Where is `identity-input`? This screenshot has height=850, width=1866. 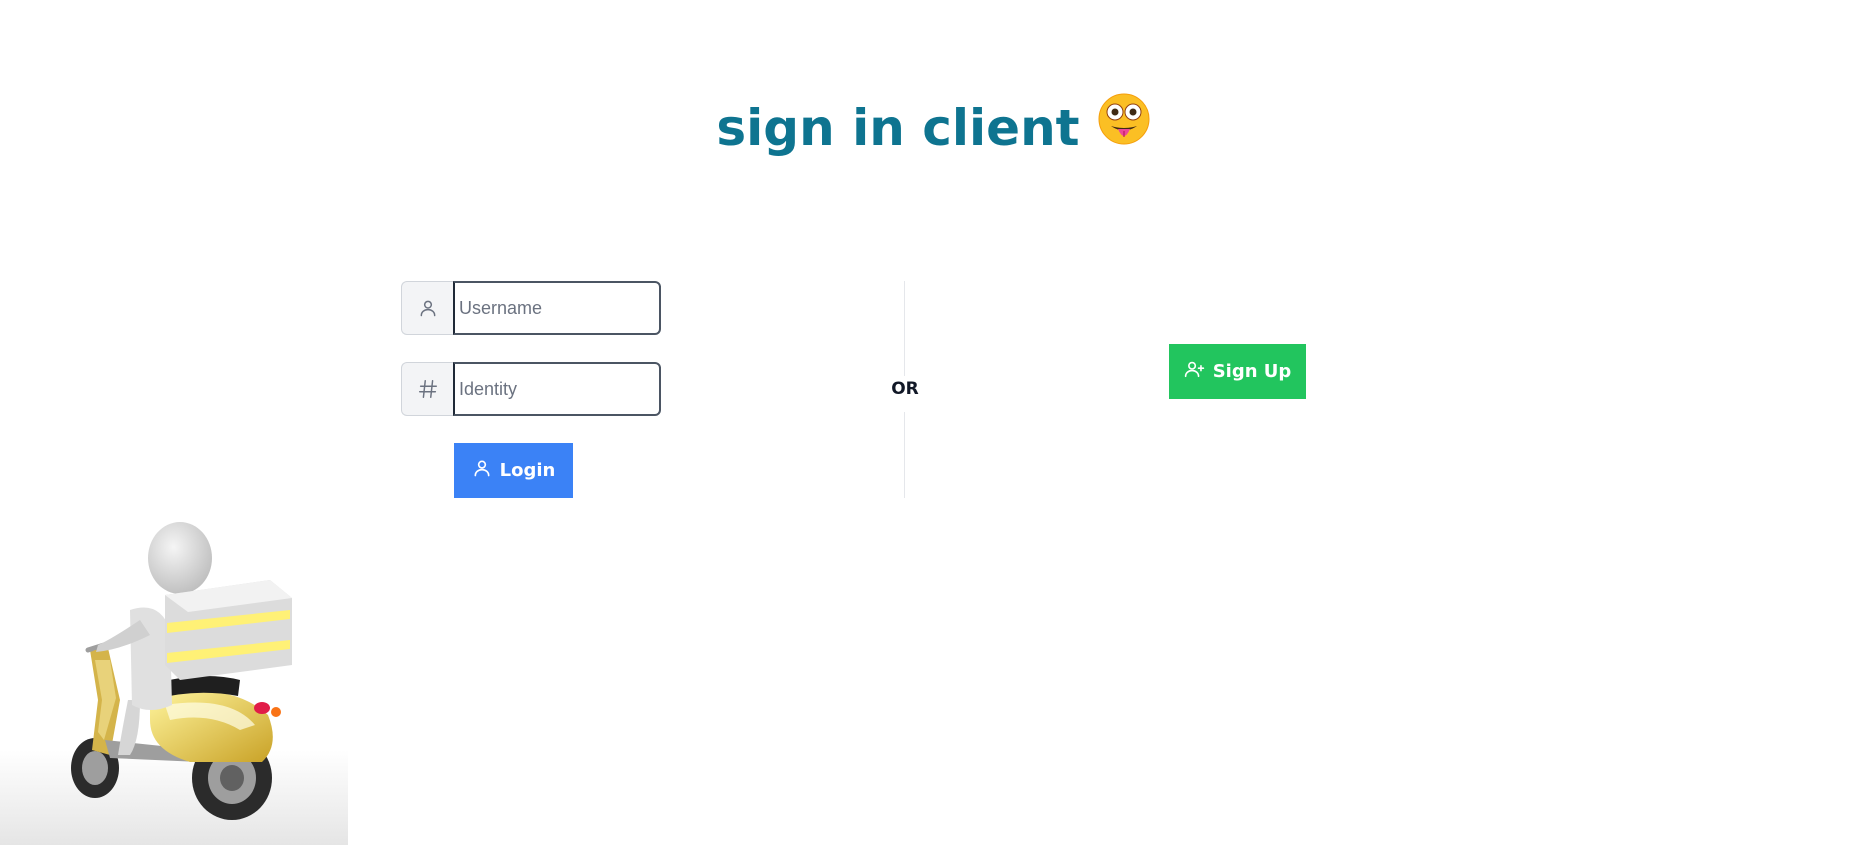
identity-input is located at coordinates (557, 389).